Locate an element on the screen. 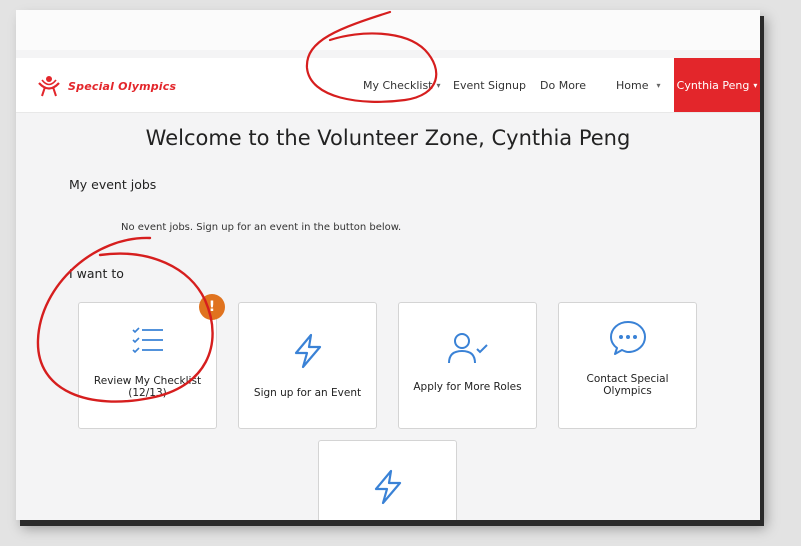 The image size is (801, 546). nav-do-more-label: Do More is located at coordinates (563, 85).